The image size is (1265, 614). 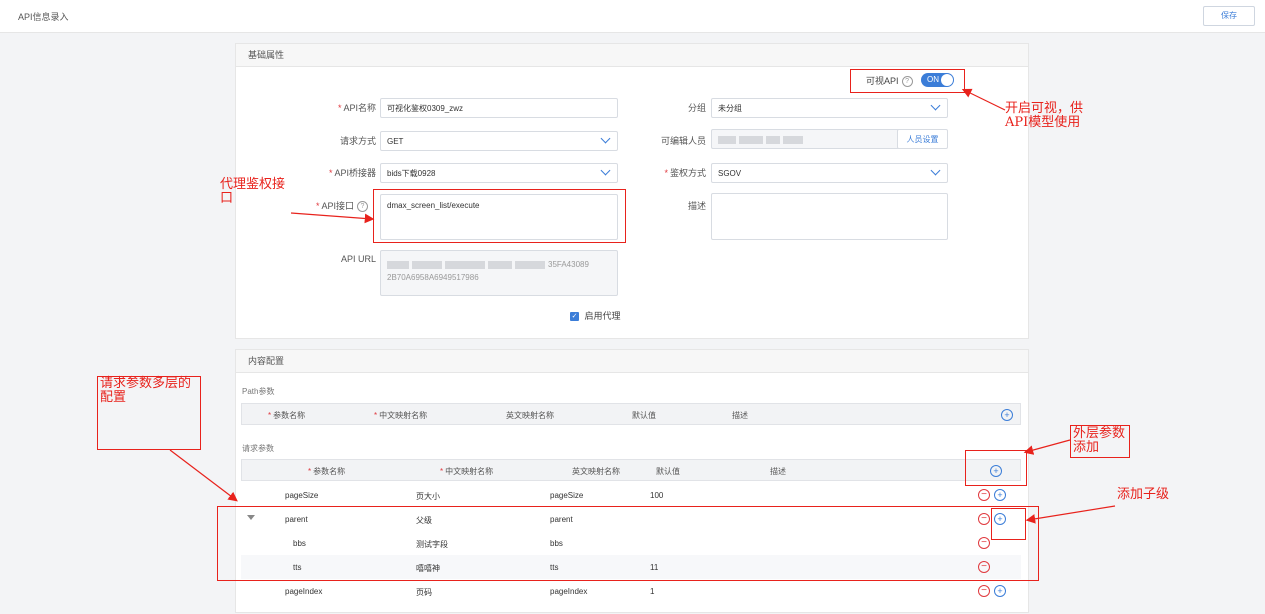 What do you see at coordinates (983, 99) in the screenshot?
I see `arrow-visible-api` at bounding box center [983, 99].